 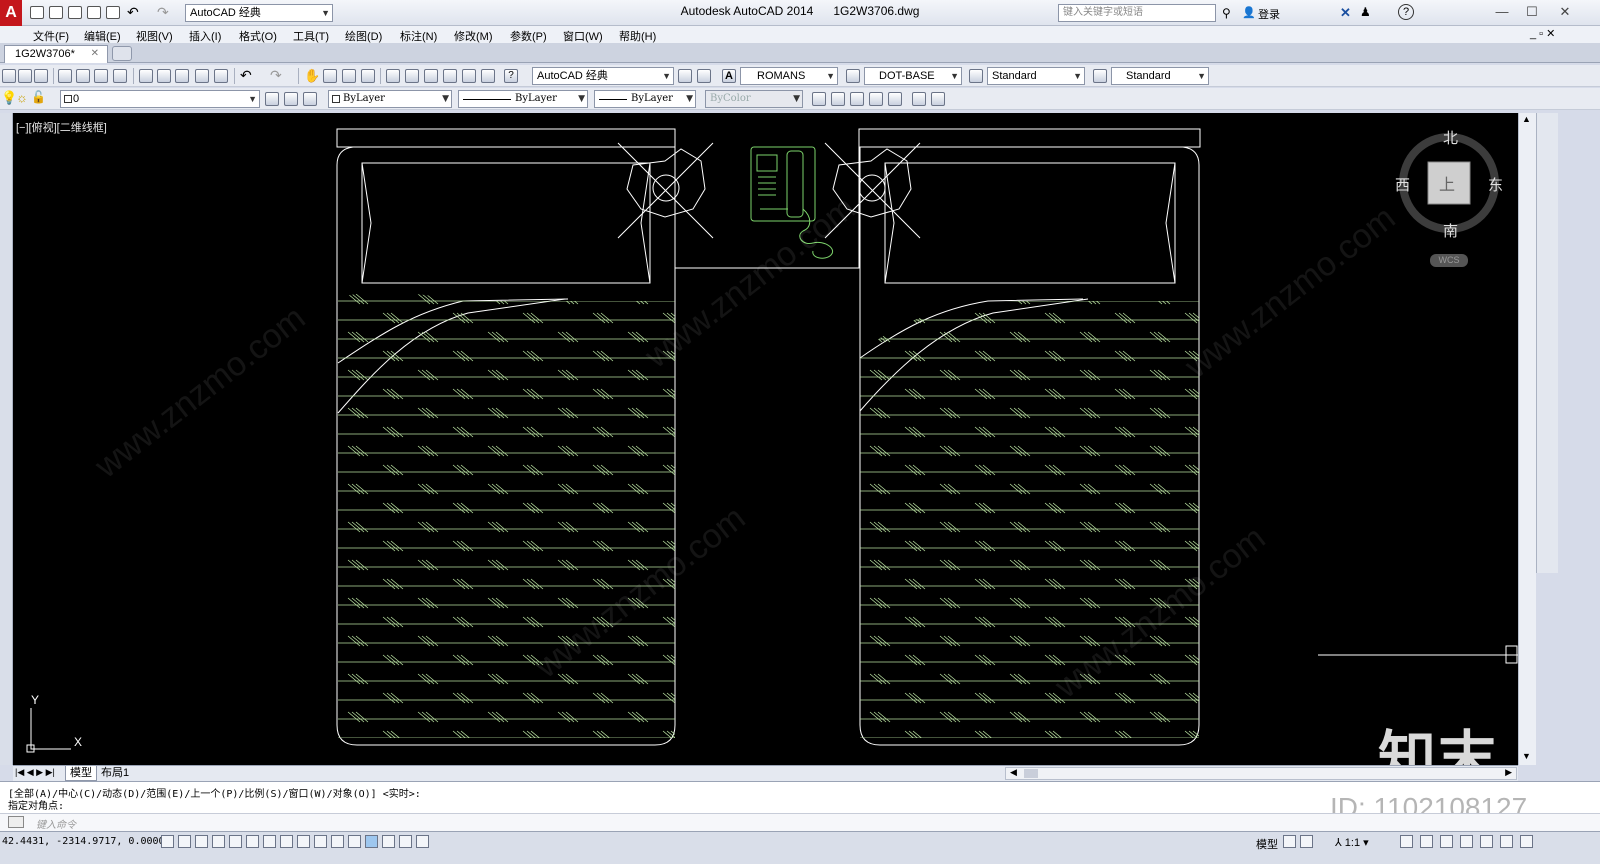 I want to click on menu-file: 文件(F), so click(x=51, y=36).